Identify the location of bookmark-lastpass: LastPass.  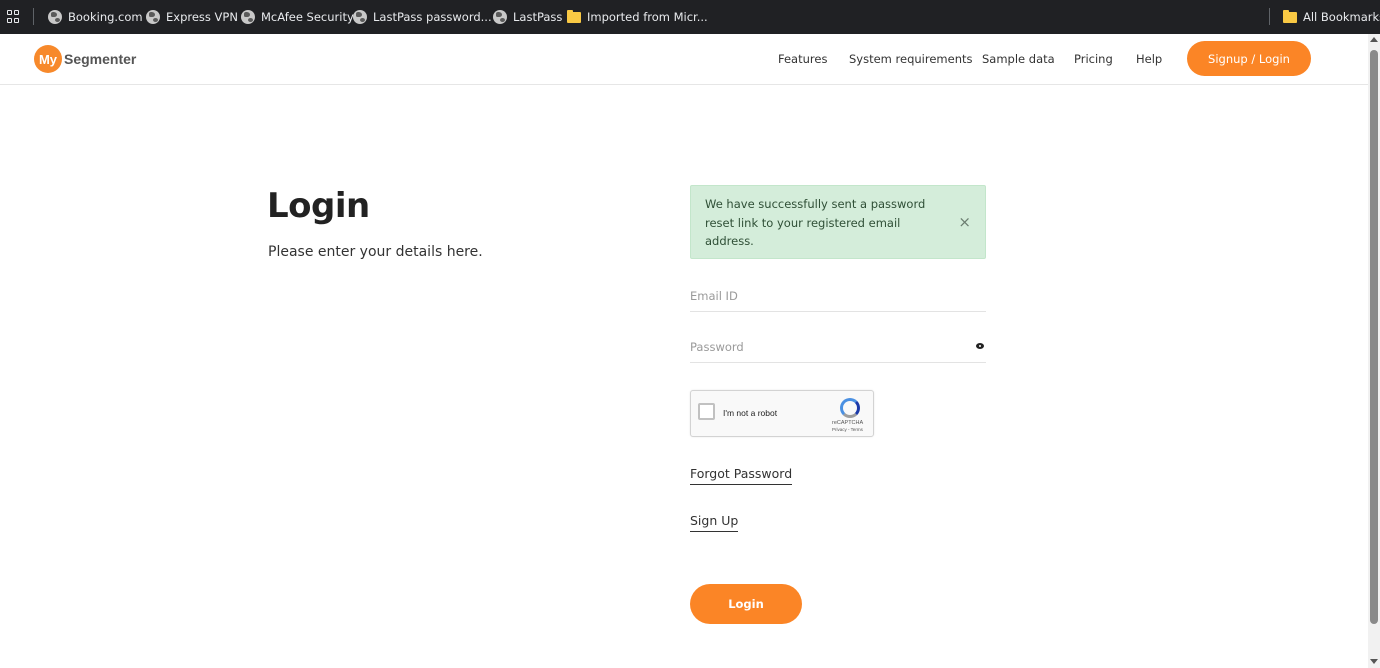
(527, 17).